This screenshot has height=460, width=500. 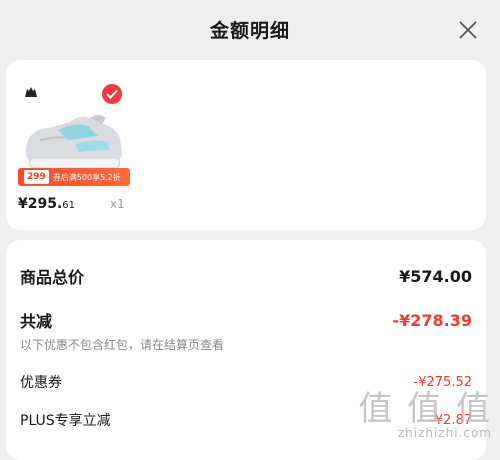 What do you see at coordinates (122, 345) in the screenshot?
I see `discount-note: 以下优惠不包含红包，请在结算页查看` at bounding box center [122, 345].